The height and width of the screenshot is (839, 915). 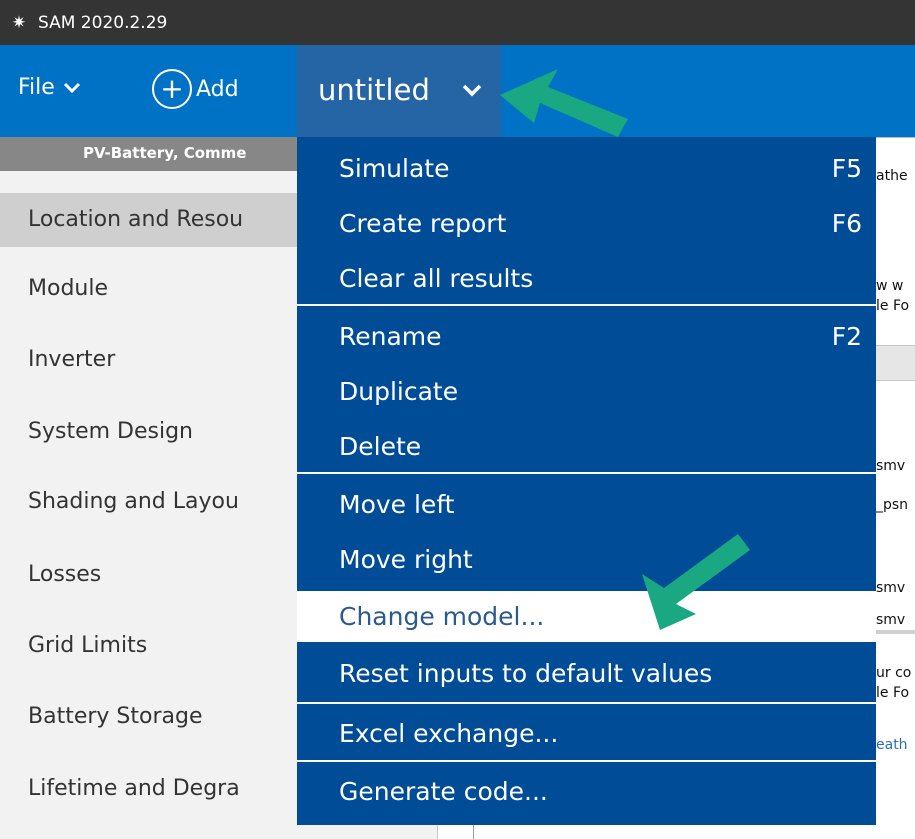 What do you see at coordinates (217, 89) in the screenshot?
I see `add-label: Add` at bounding box center [217, 89].